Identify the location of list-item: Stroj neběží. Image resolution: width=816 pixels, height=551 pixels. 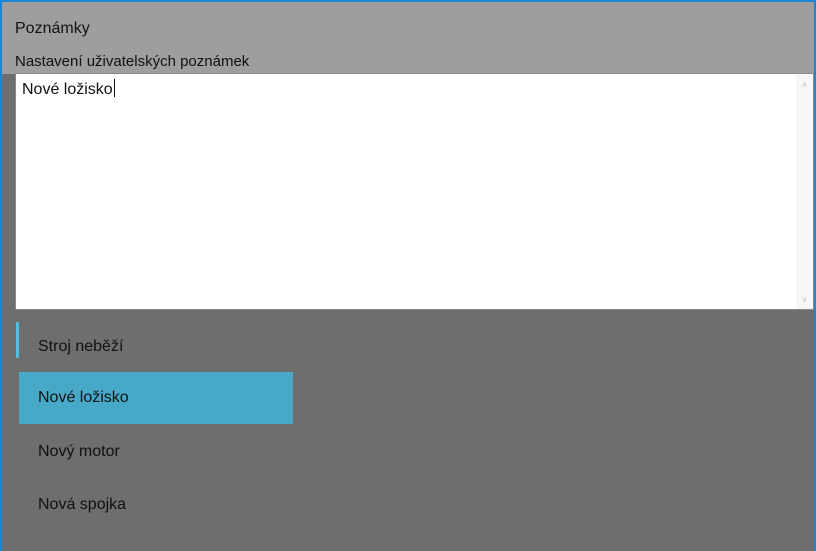
(156, 347).